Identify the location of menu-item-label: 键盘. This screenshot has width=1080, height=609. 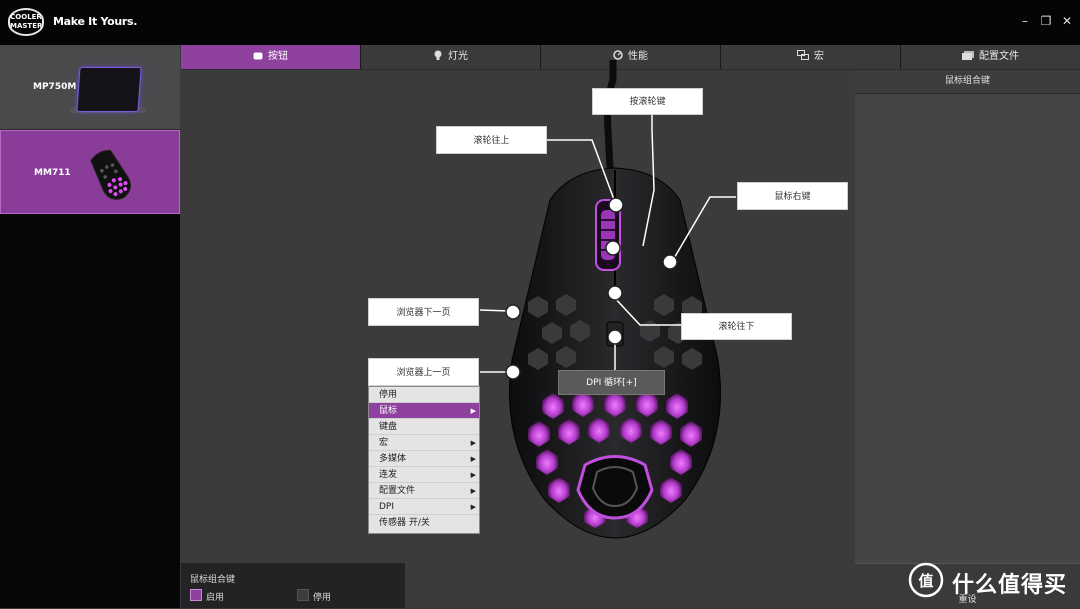
(388, 427).